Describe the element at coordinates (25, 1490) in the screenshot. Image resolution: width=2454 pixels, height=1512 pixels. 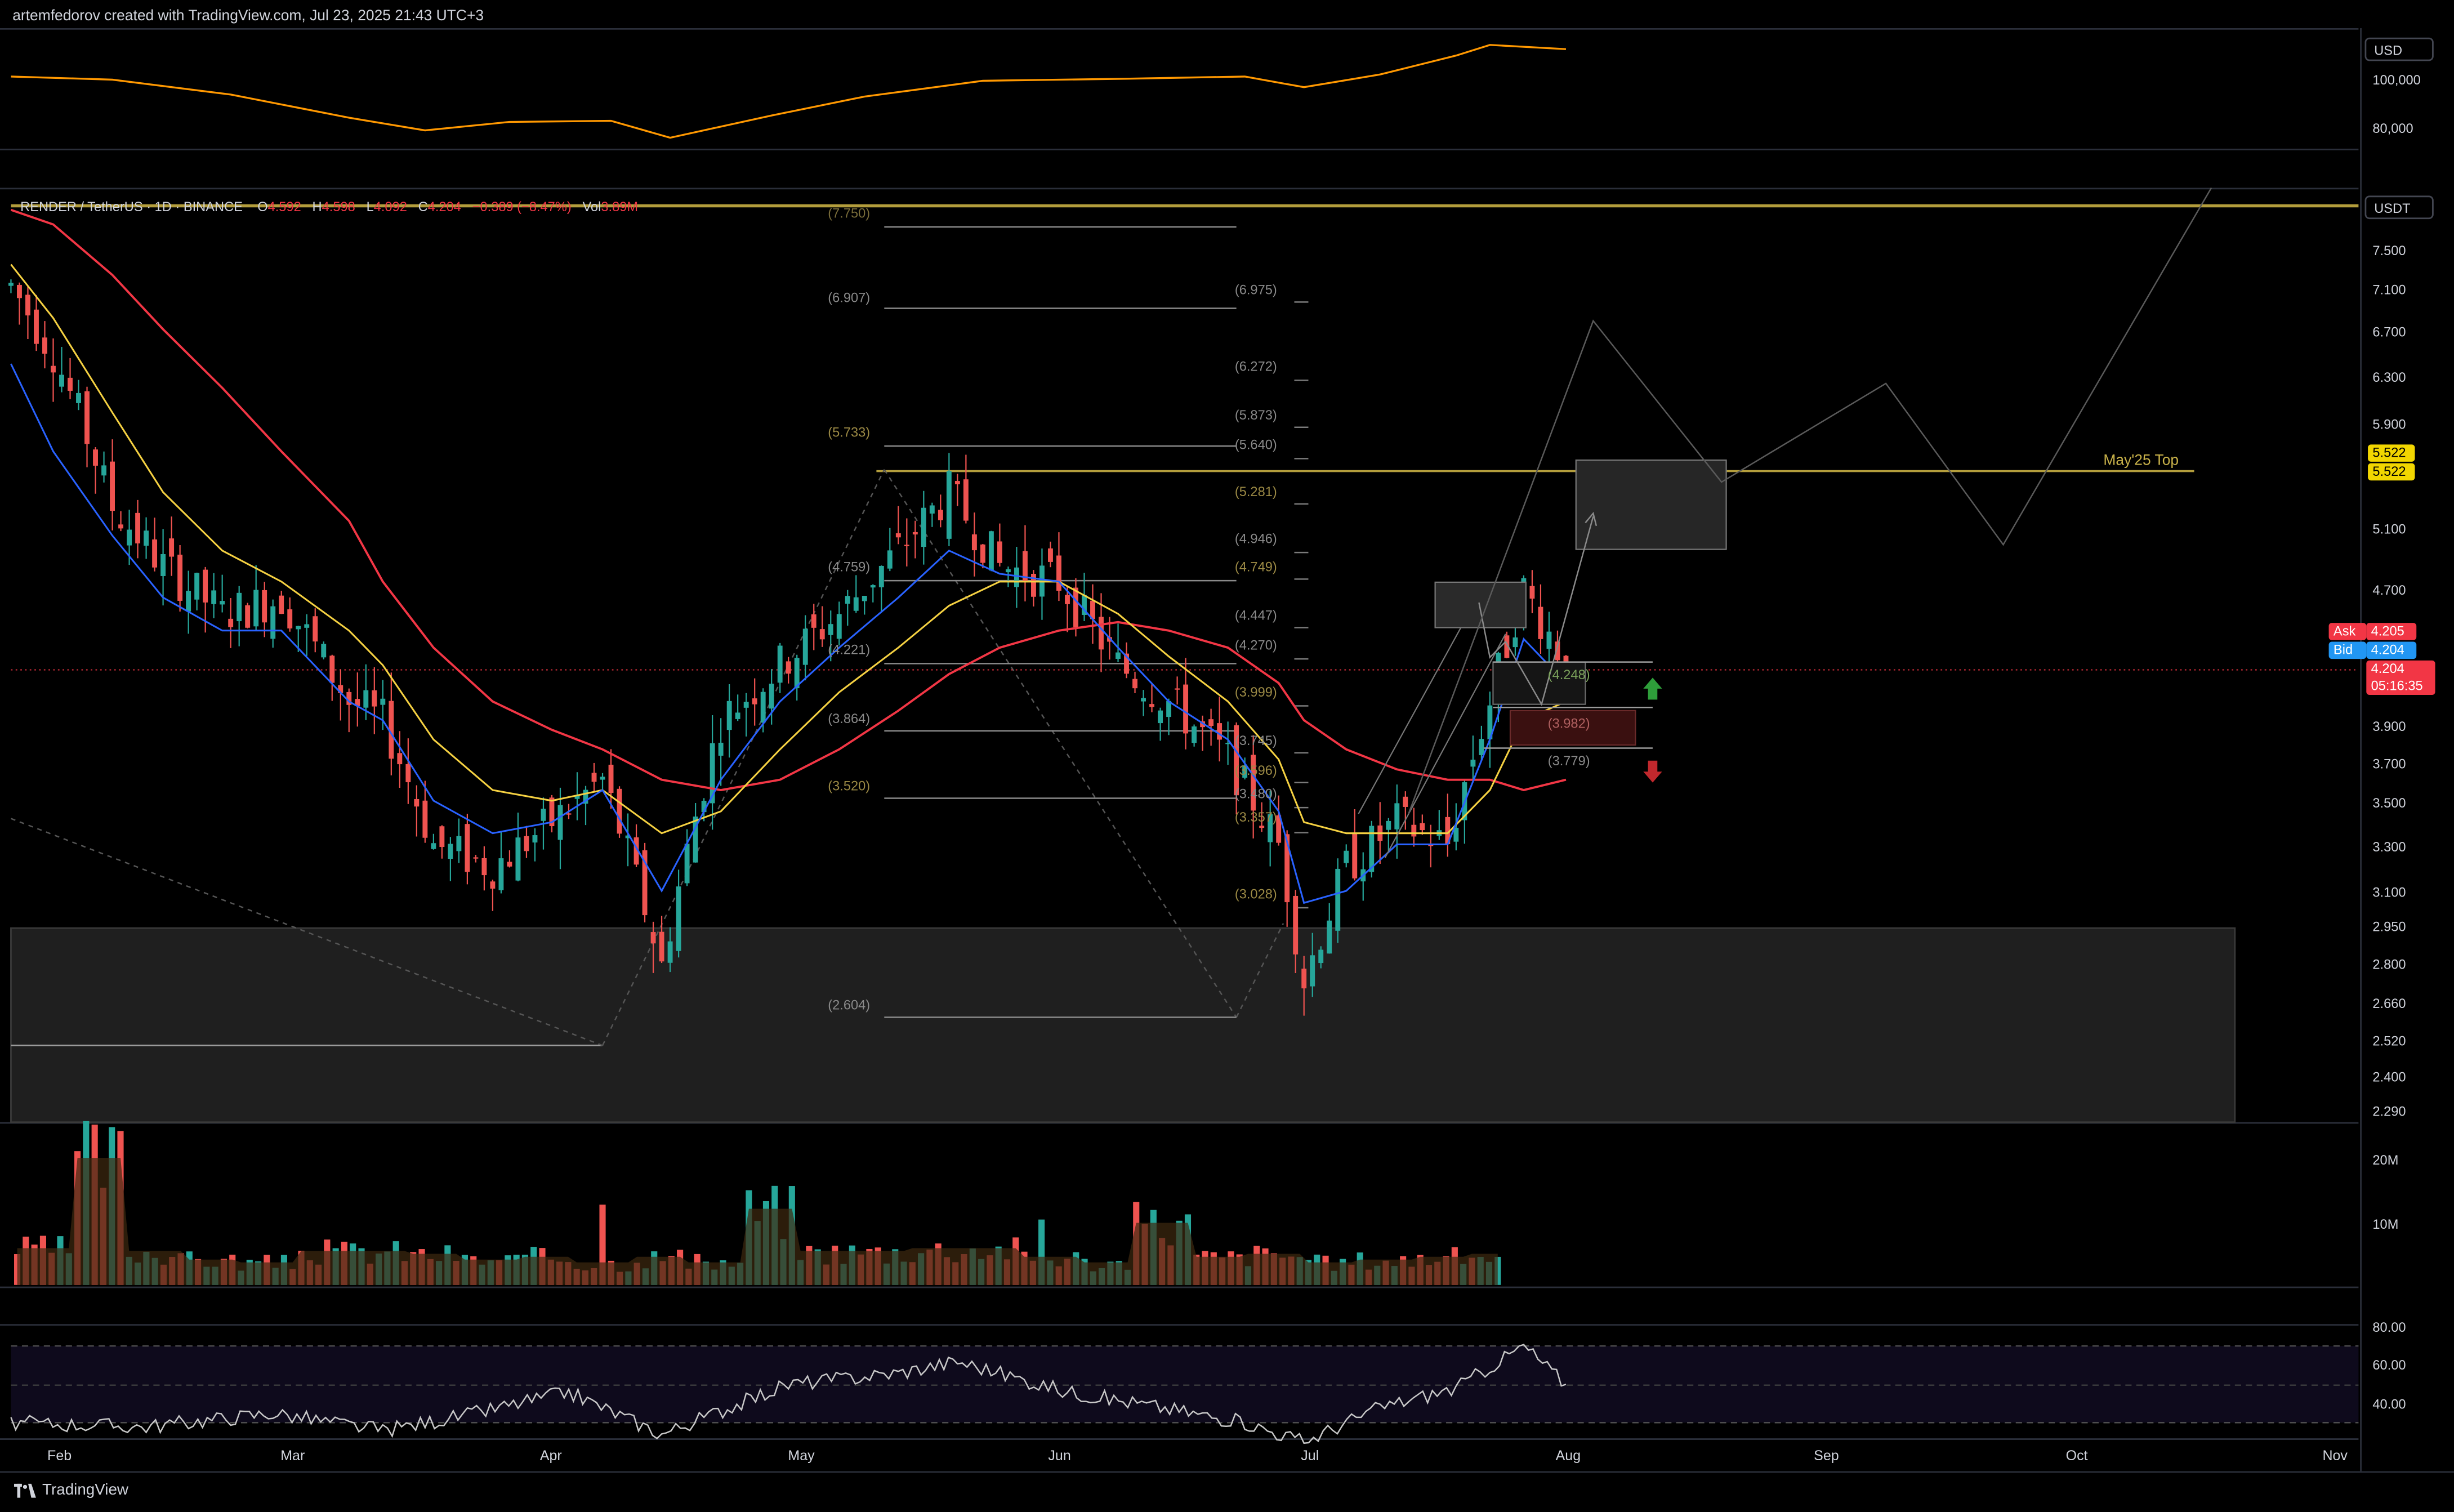
I see `tradingview-logo-icon` at that location.